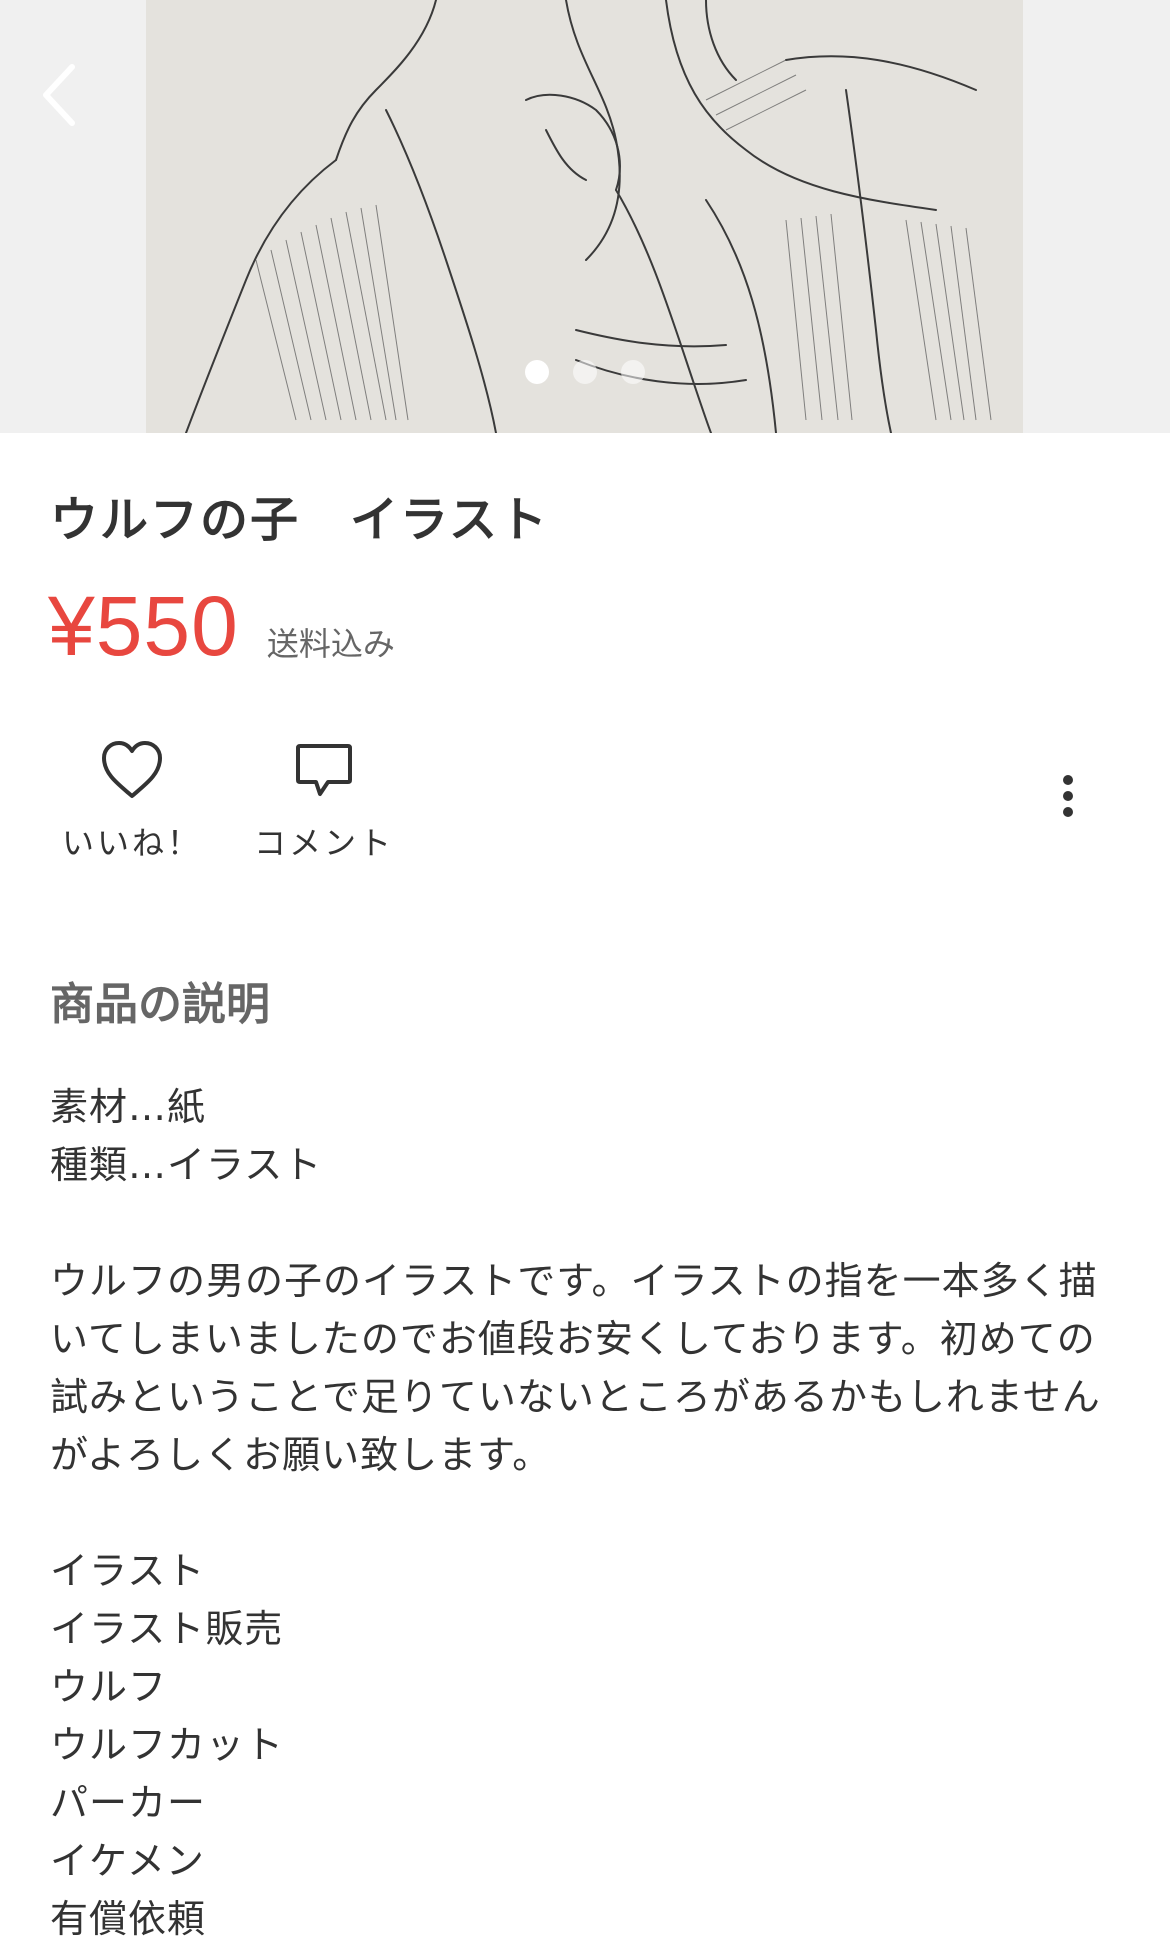  I want to click on product-title: ウルフの子 イラスト, so click(300, 520).